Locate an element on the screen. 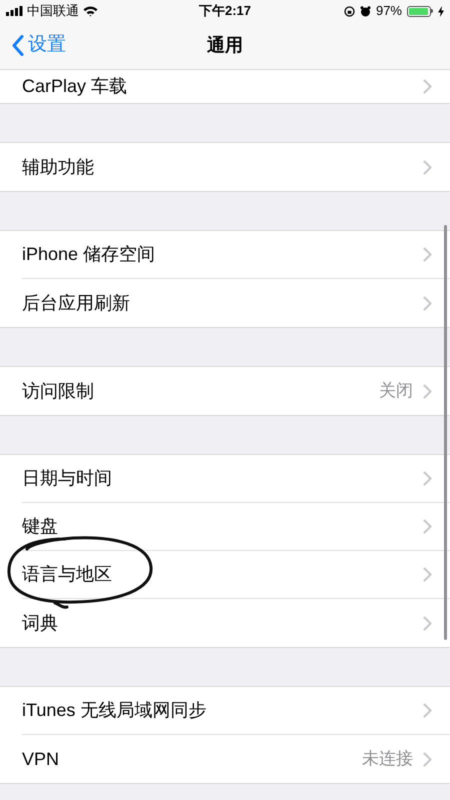 This screenshot has width=450, height=800. row-label: 键盘 is located at coordinates (40, 526).